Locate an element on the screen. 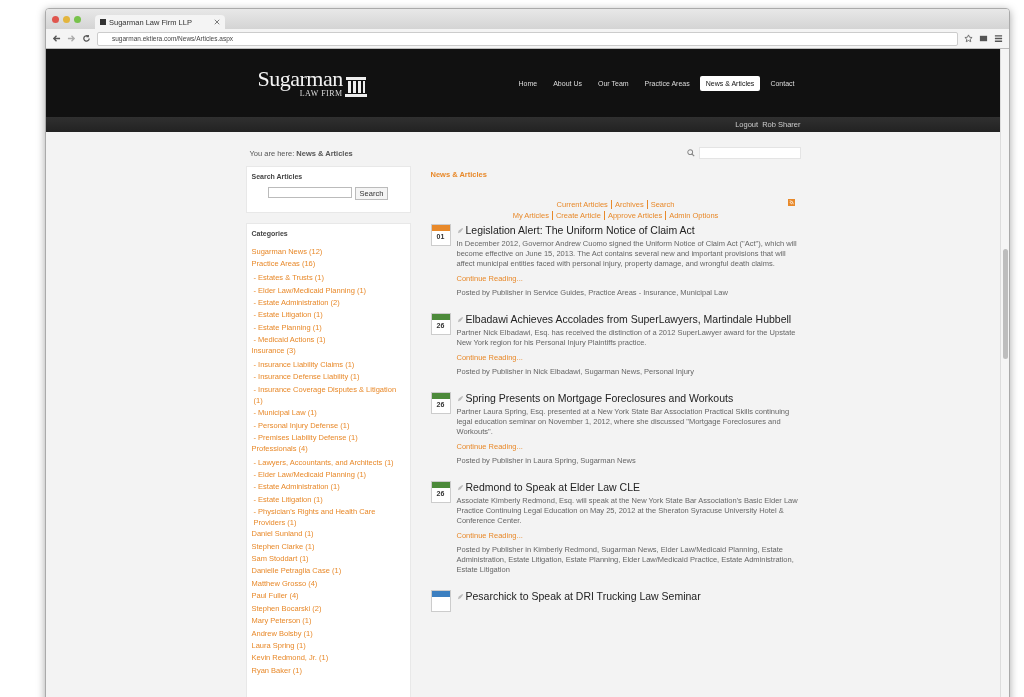 The image size is (1024, 697). minimize-button is located at coordinates (66, 19).